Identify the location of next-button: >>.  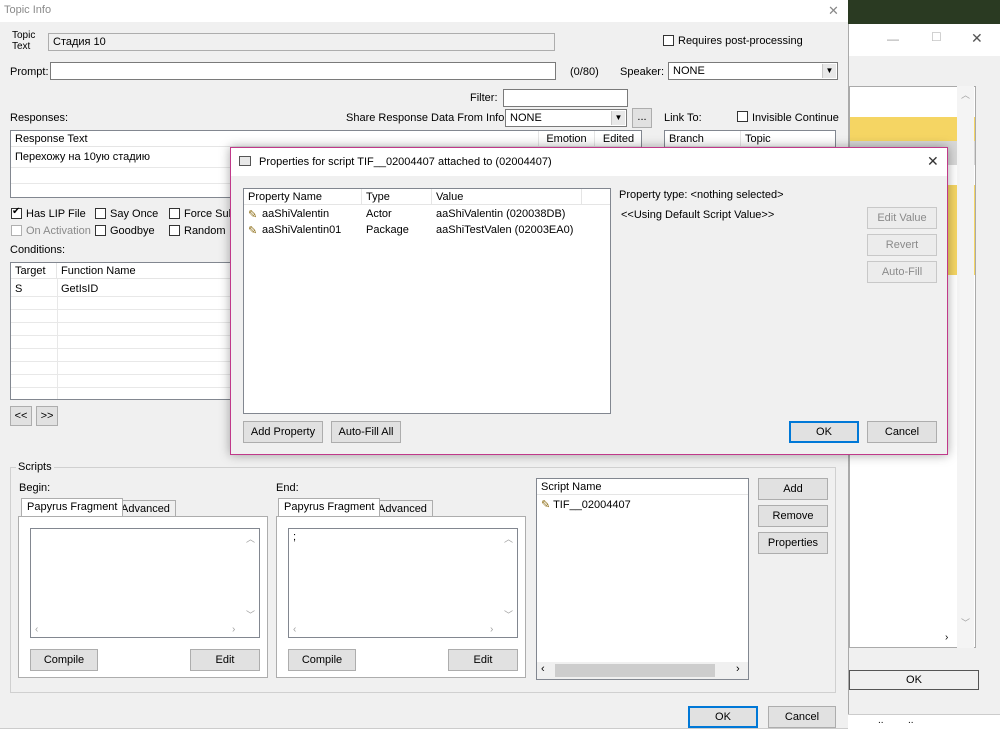
(47, 416).